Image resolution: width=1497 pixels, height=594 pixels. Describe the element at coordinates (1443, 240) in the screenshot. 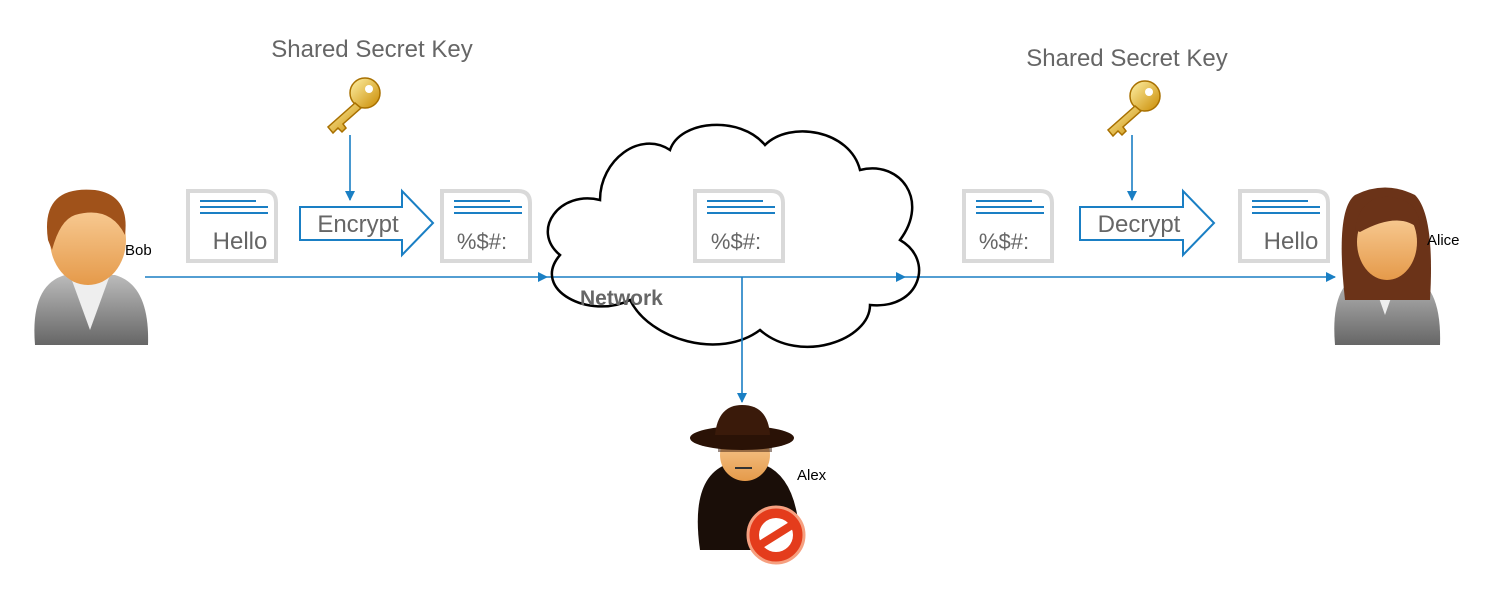

I see `alice-label: Alice` at that location.